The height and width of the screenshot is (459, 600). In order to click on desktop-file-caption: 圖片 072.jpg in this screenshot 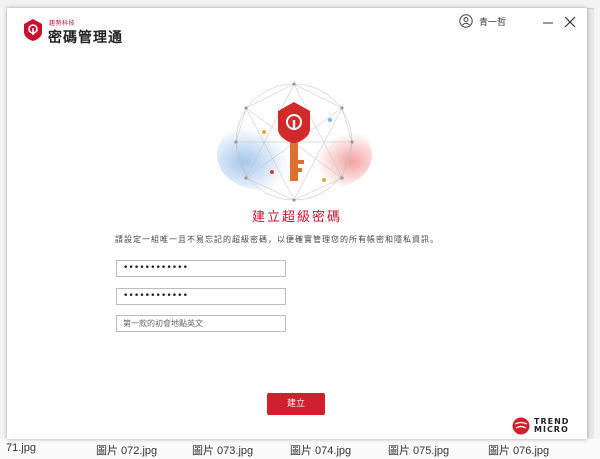, I will do `click(126, 450)`.